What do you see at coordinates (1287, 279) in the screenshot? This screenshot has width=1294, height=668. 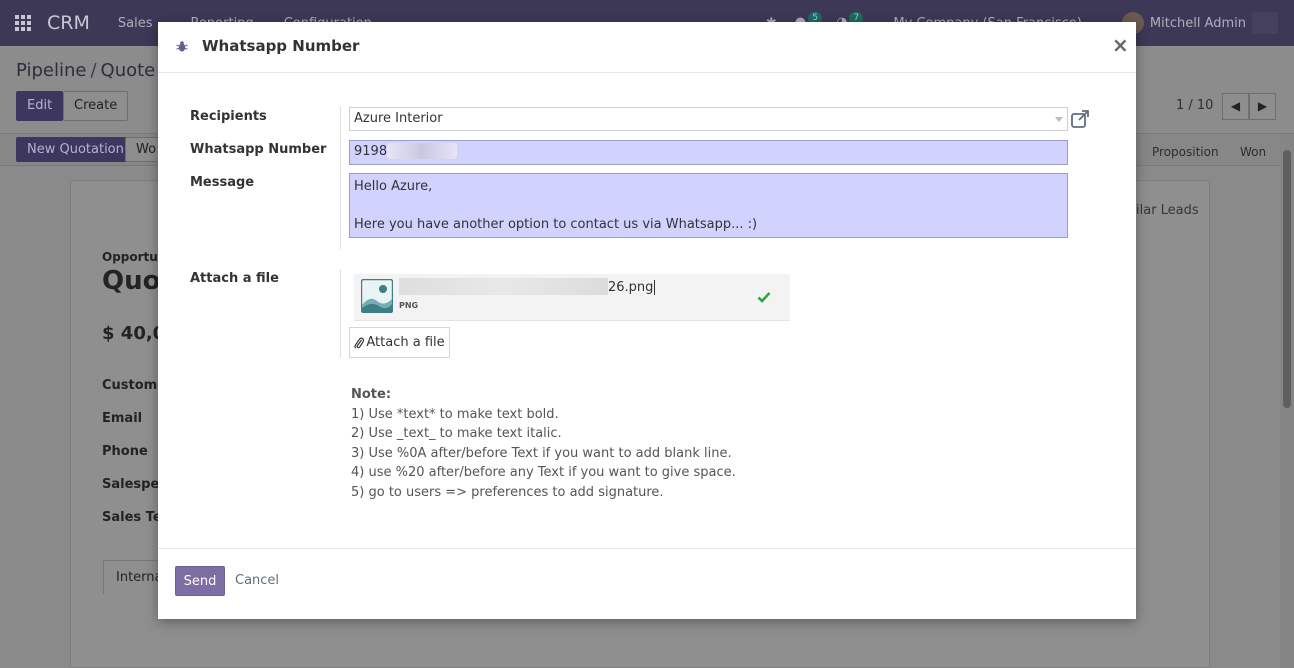 I see `scrollbar-thumb` at bounding box center [1287, 279].